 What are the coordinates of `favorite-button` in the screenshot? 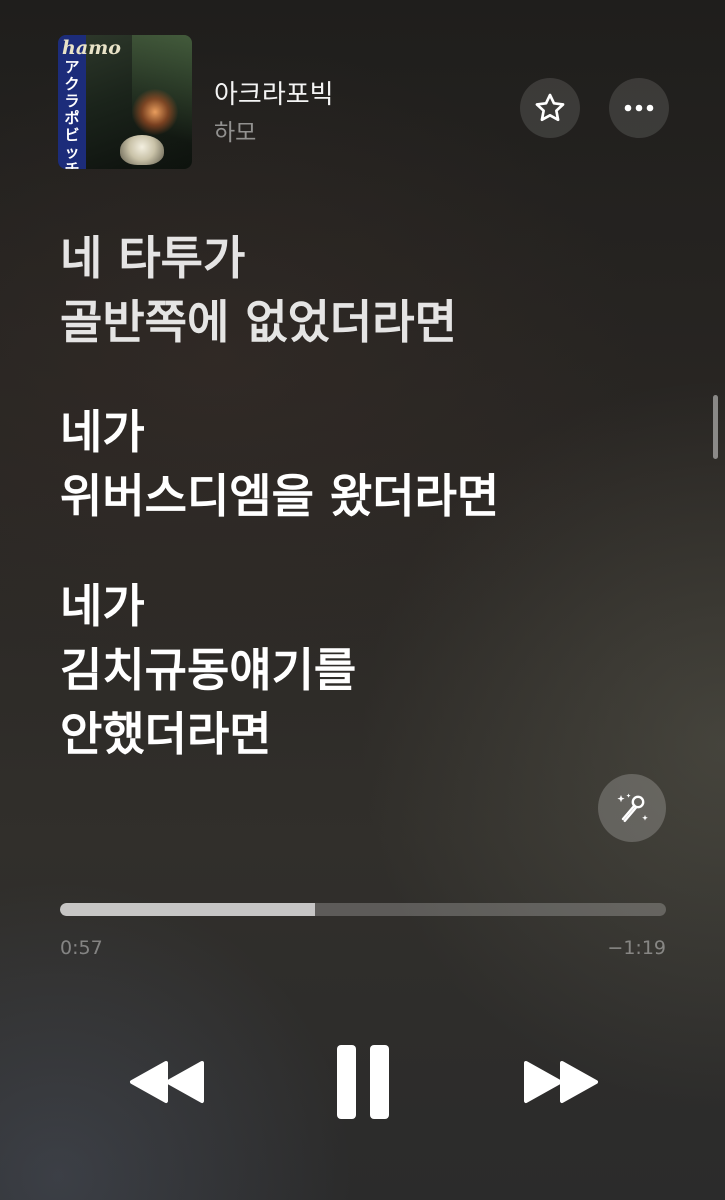 It's located at (550, 108).